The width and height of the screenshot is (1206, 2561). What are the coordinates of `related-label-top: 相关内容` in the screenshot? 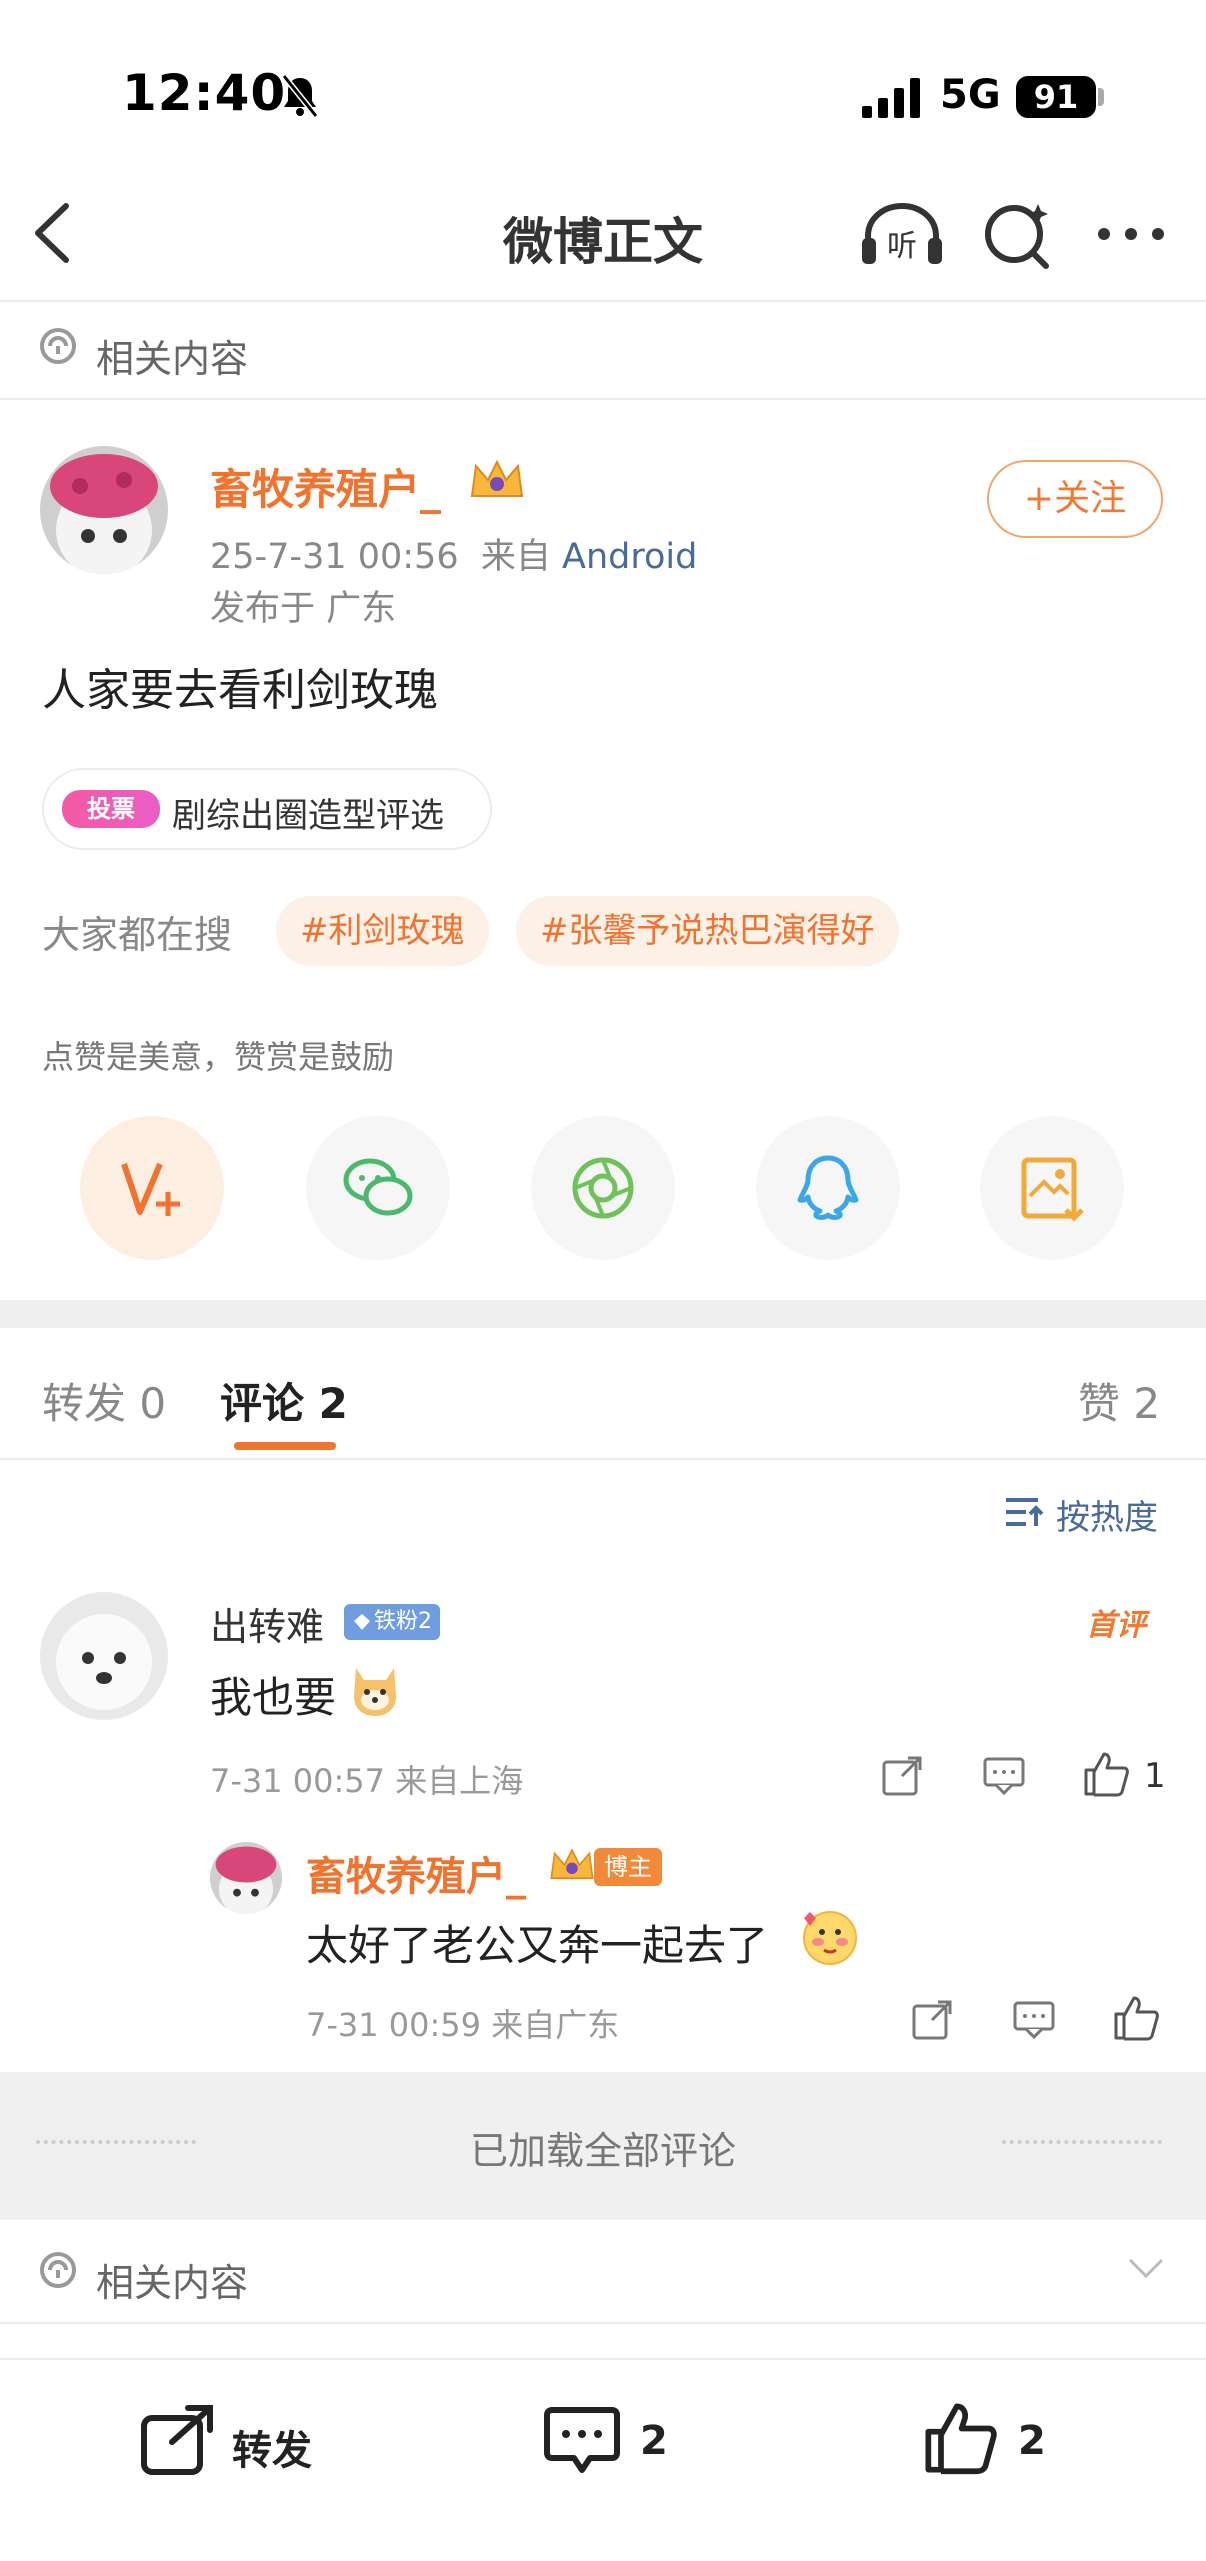 It's located at (172, 355).